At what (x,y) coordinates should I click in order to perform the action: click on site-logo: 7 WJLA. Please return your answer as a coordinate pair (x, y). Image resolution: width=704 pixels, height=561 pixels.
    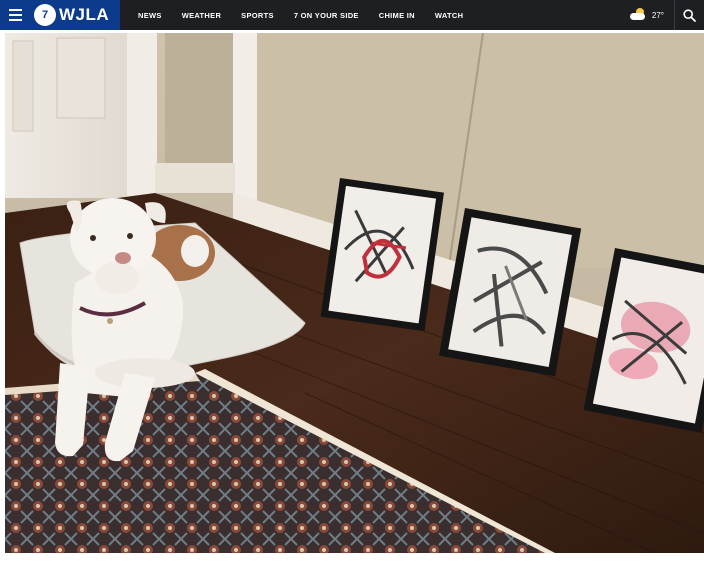
    Looking at the image, I should click on (75, 15).